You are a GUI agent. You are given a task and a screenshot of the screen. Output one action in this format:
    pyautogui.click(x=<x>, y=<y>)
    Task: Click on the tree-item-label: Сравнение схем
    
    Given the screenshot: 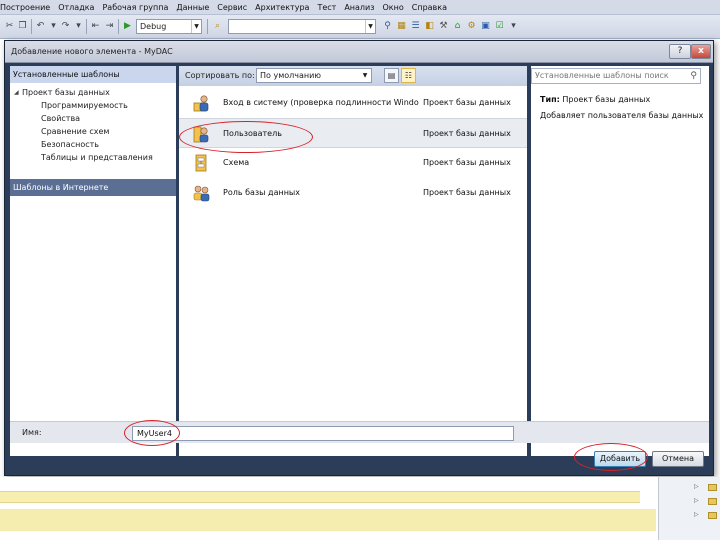 What is the action you would take?
    pyautogui.click(x=75, y=131)
    